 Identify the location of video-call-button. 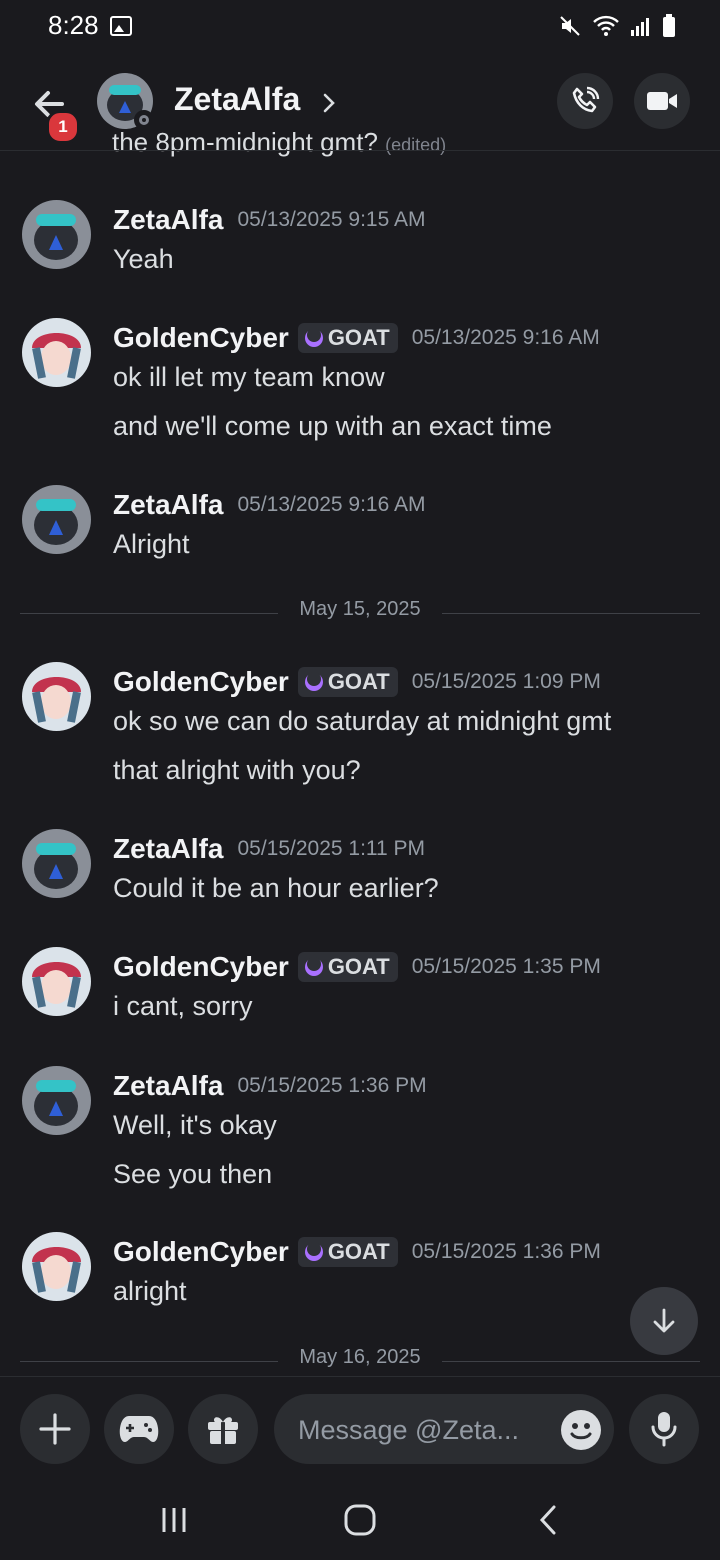
(662, 101).